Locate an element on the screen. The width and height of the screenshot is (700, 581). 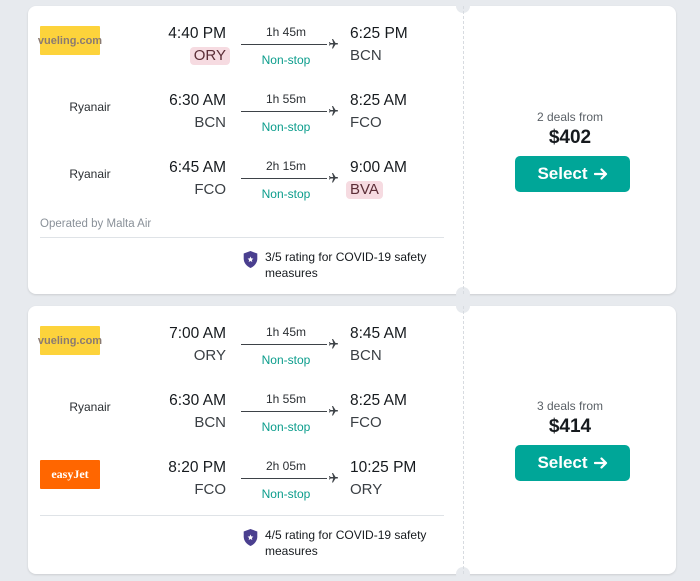
covid-rating: 3/5 rating for COVID-19 safety measures is located at coordinates (342, 265).